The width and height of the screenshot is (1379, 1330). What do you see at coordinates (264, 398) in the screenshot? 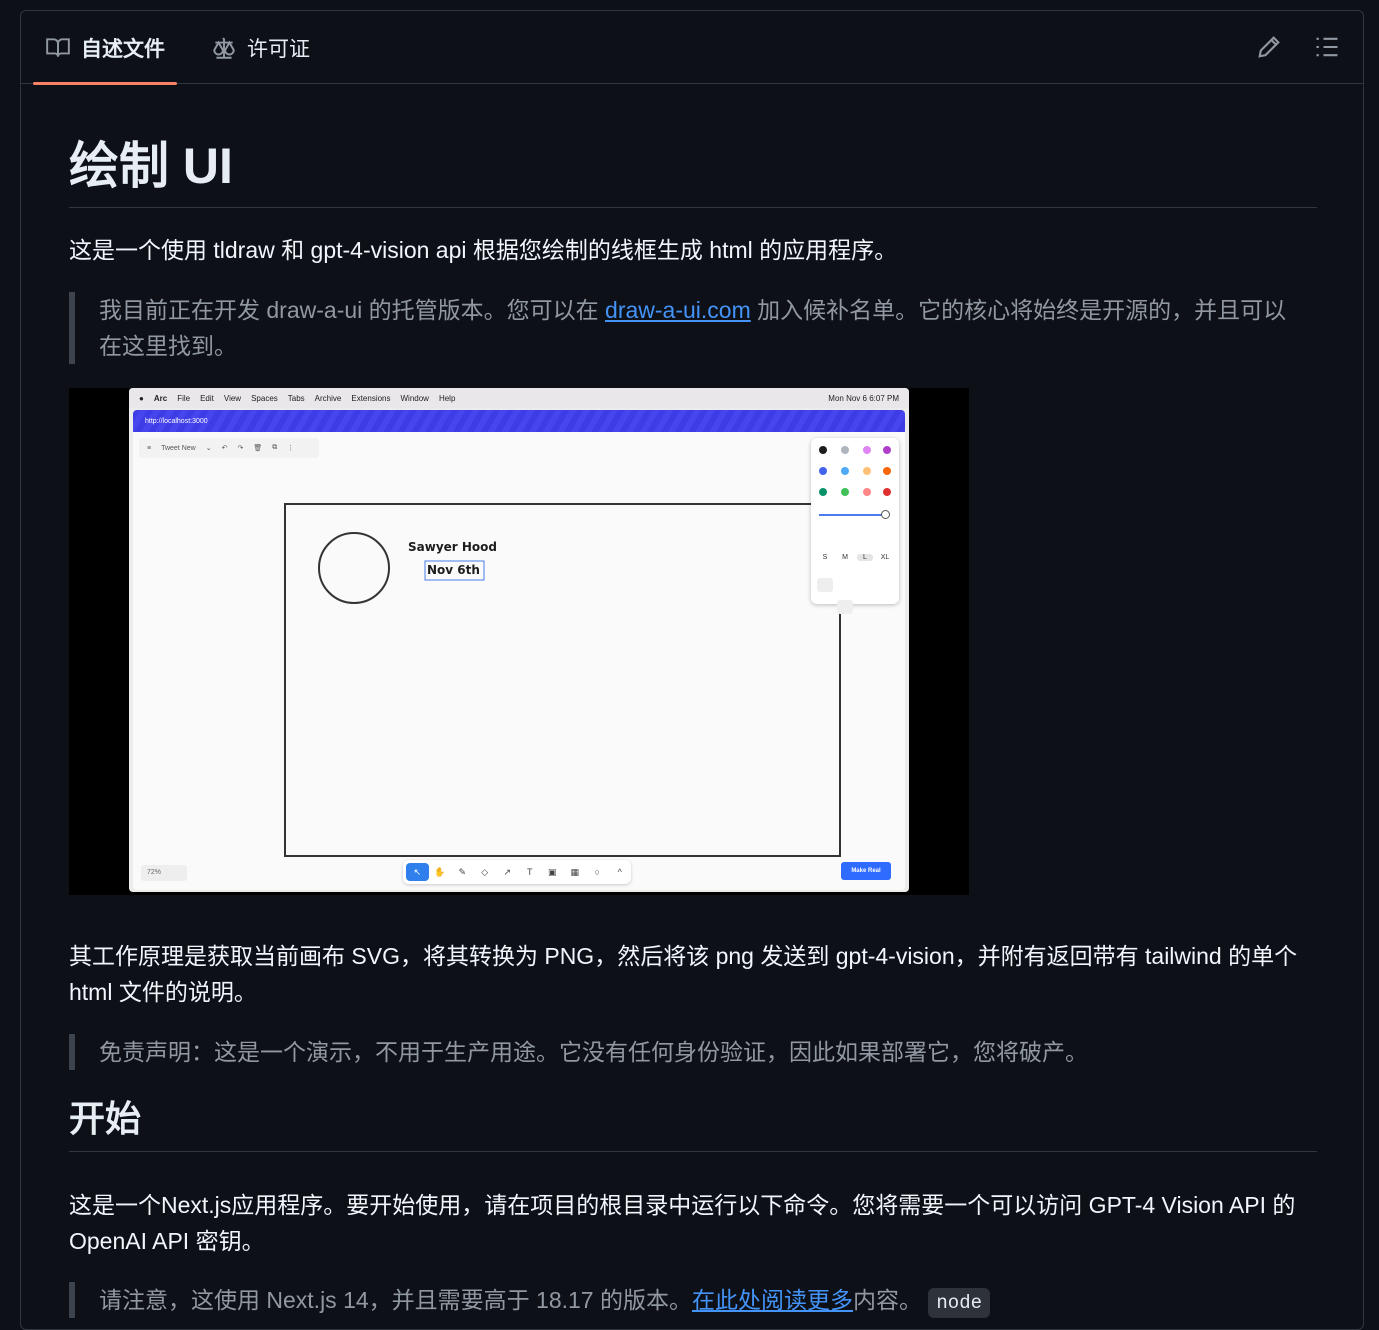
I see `menu-item: Spaces` at bounding box center [264, 398].